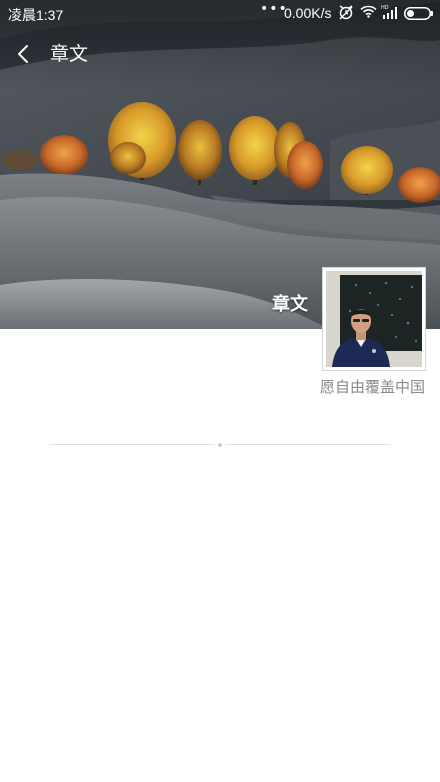  I want to click on page-title: 章文, so click(69, 54).